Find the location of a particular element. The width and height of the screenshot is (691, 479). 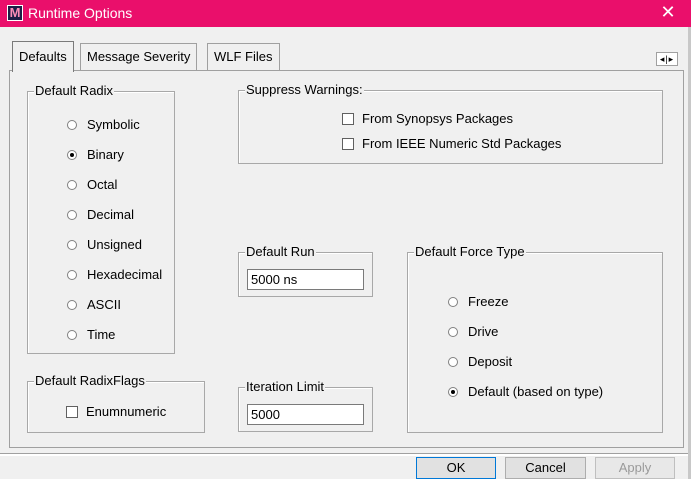

app-icon: M is located at coordinates (15, 13).